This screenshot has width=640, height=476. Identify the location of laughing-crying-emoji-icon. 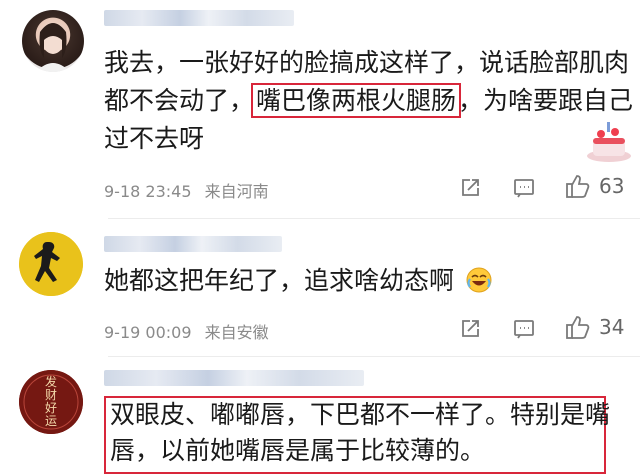
(479, 285).